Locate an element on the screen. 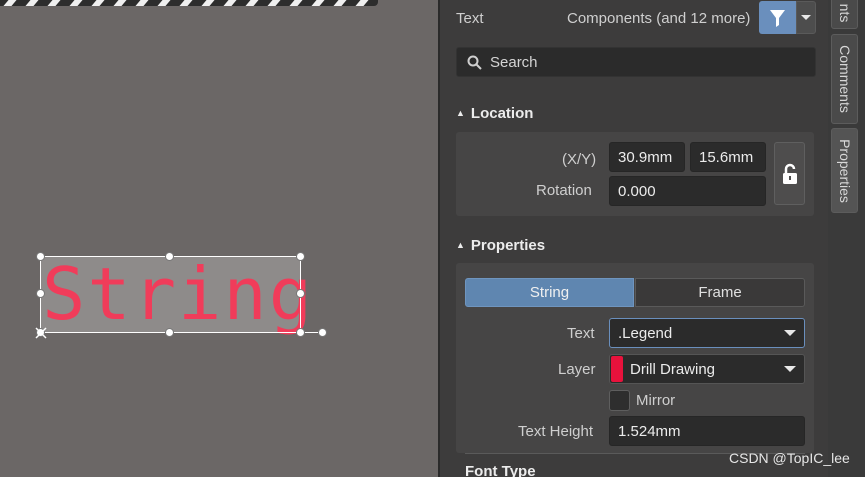 The image size is (865, 477). layer-color-swatch is located at coordinates (617, 369).